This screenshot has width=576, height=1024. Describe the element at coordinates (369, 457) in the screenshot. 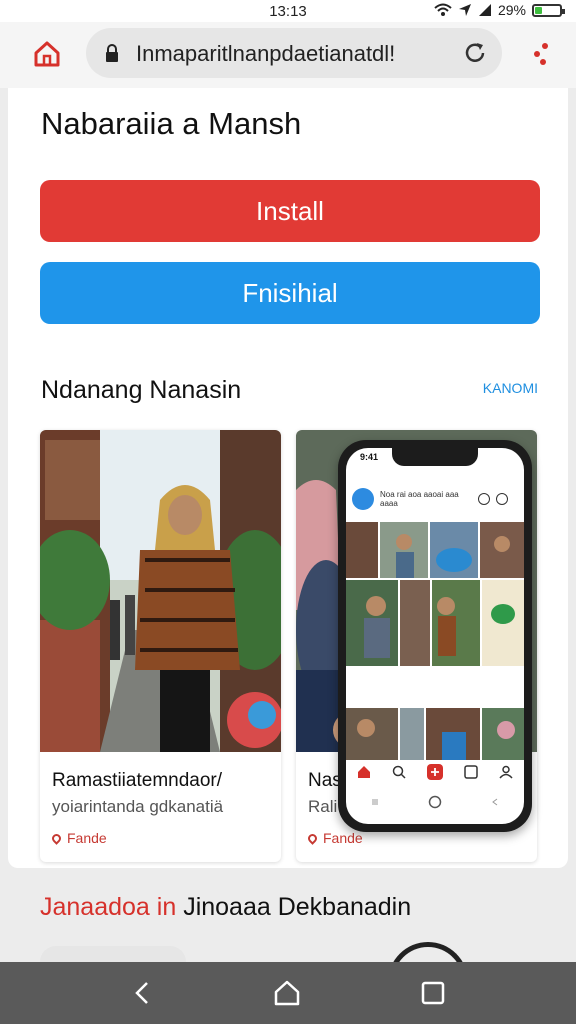

I see `phone-time: 9:41` at that location.